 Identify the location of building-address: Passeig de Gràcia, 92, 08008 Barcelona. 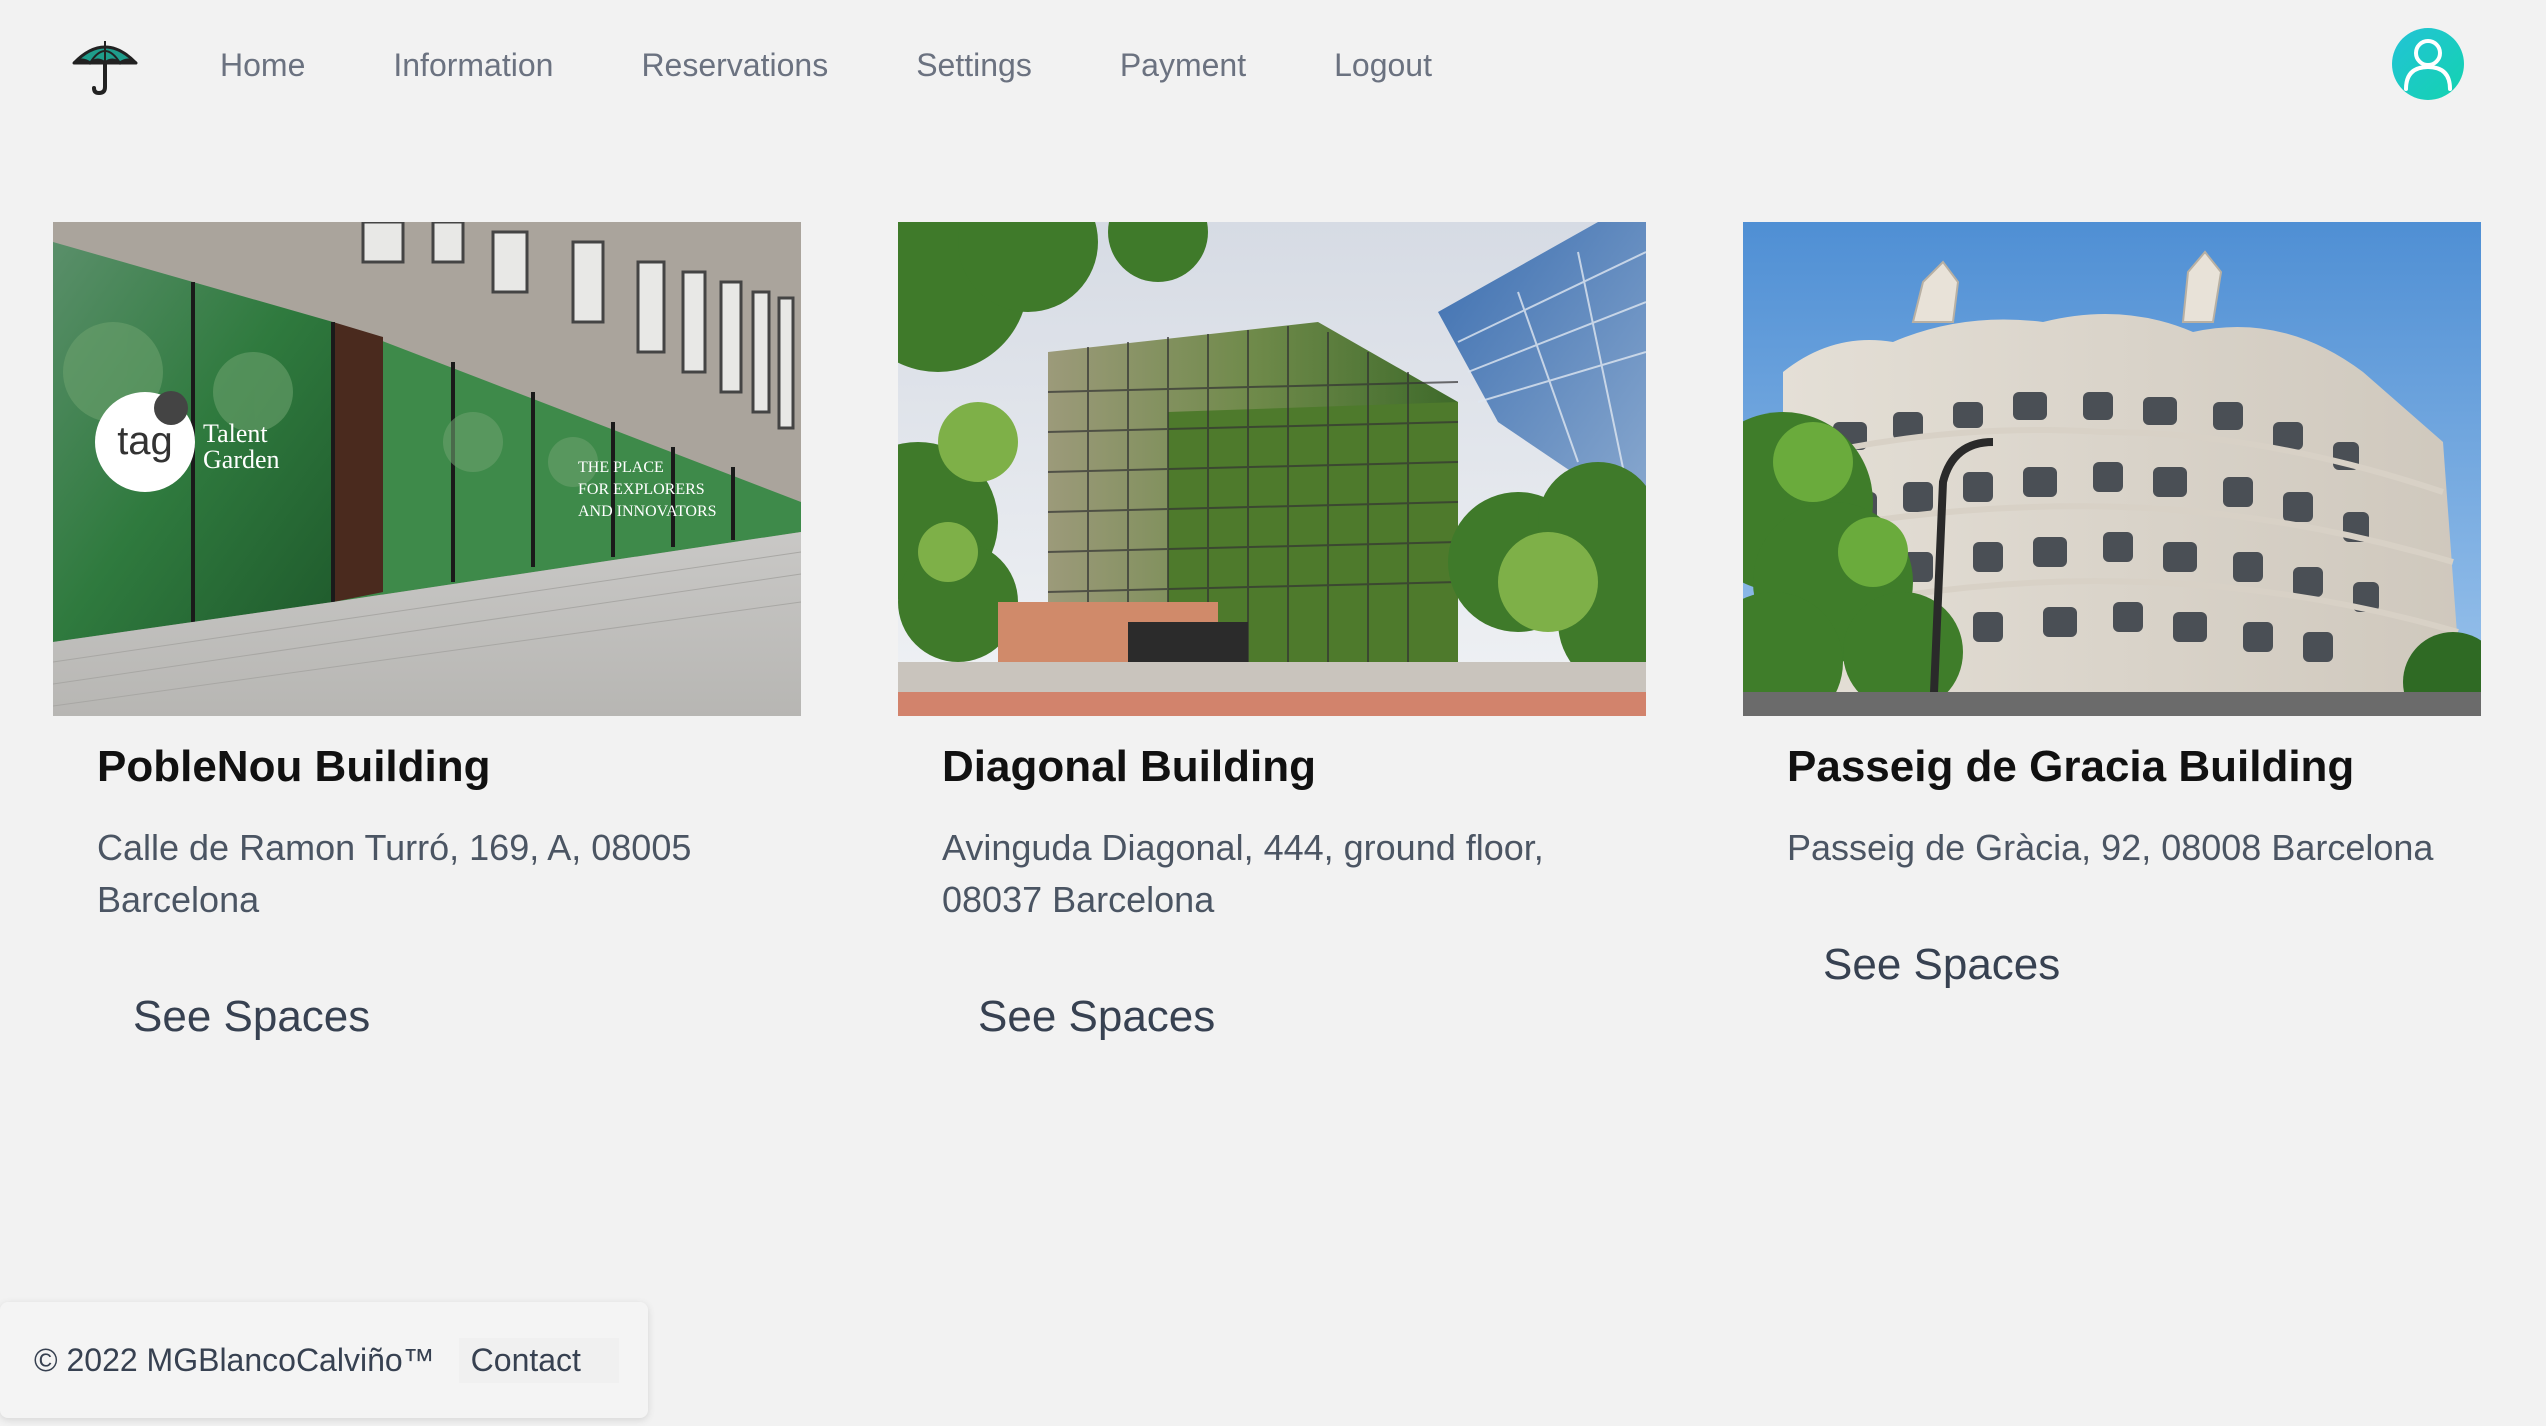
(2110, 847).